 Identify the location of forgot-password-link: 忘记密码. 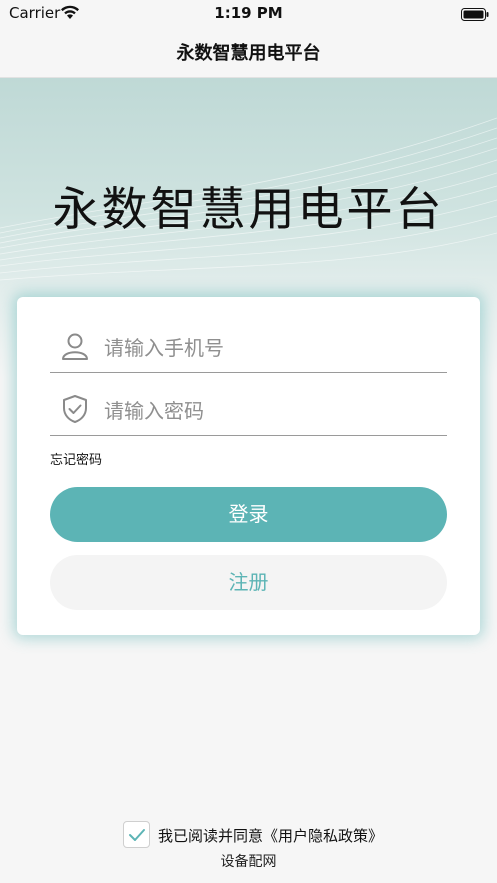
(76, 458).